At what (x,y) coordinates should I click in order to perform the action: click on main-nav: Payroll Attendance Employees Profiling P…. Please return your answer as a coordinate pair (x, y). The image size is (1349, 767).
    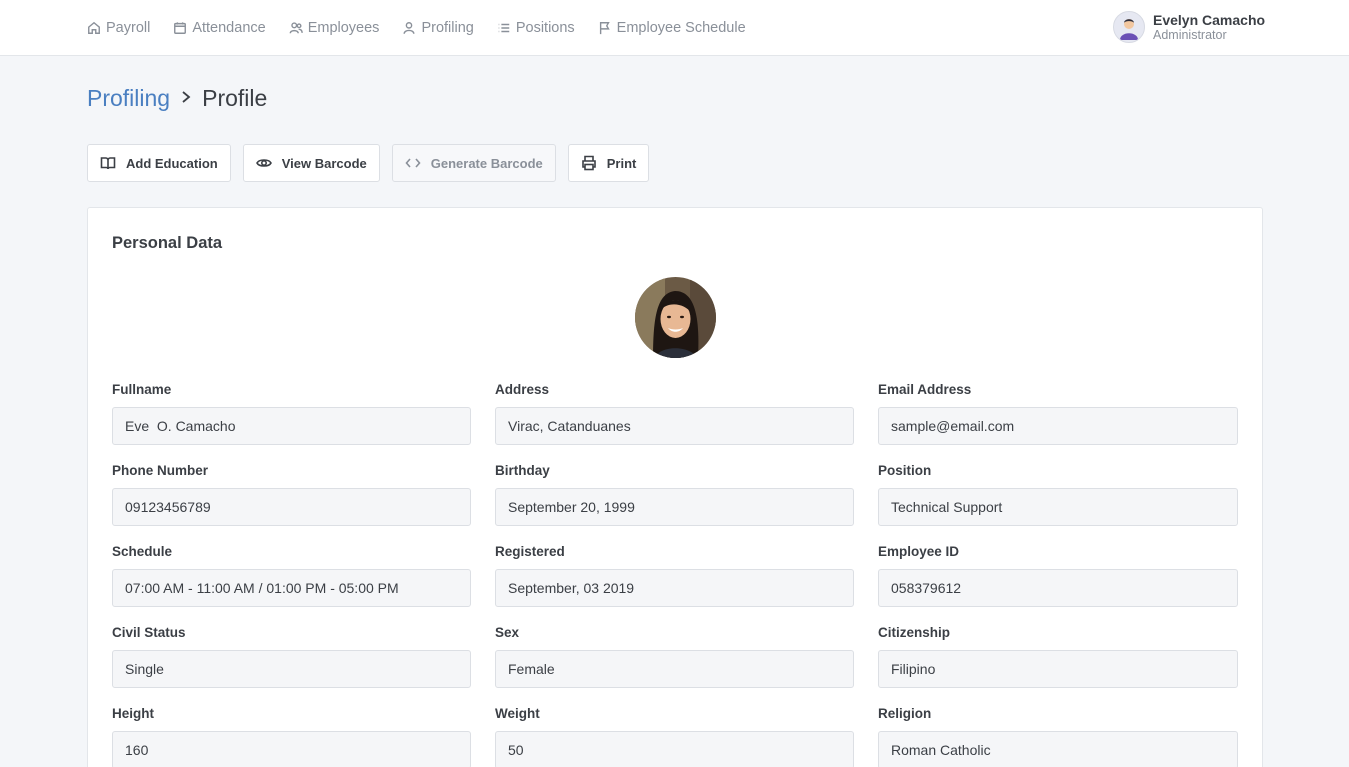
    Looking at the image, I should click on (428, 28).